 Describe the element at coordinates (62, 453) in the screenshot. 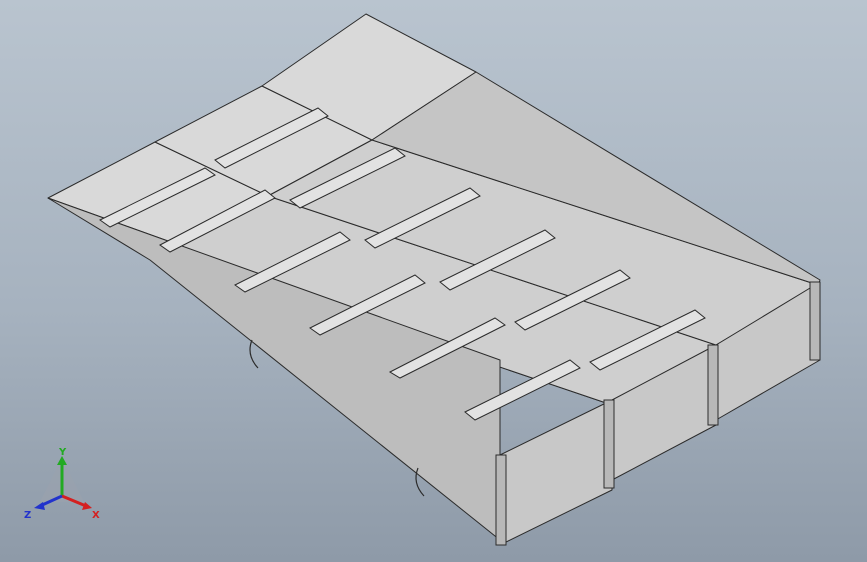

I see `y-axis-label: Y` at that location.